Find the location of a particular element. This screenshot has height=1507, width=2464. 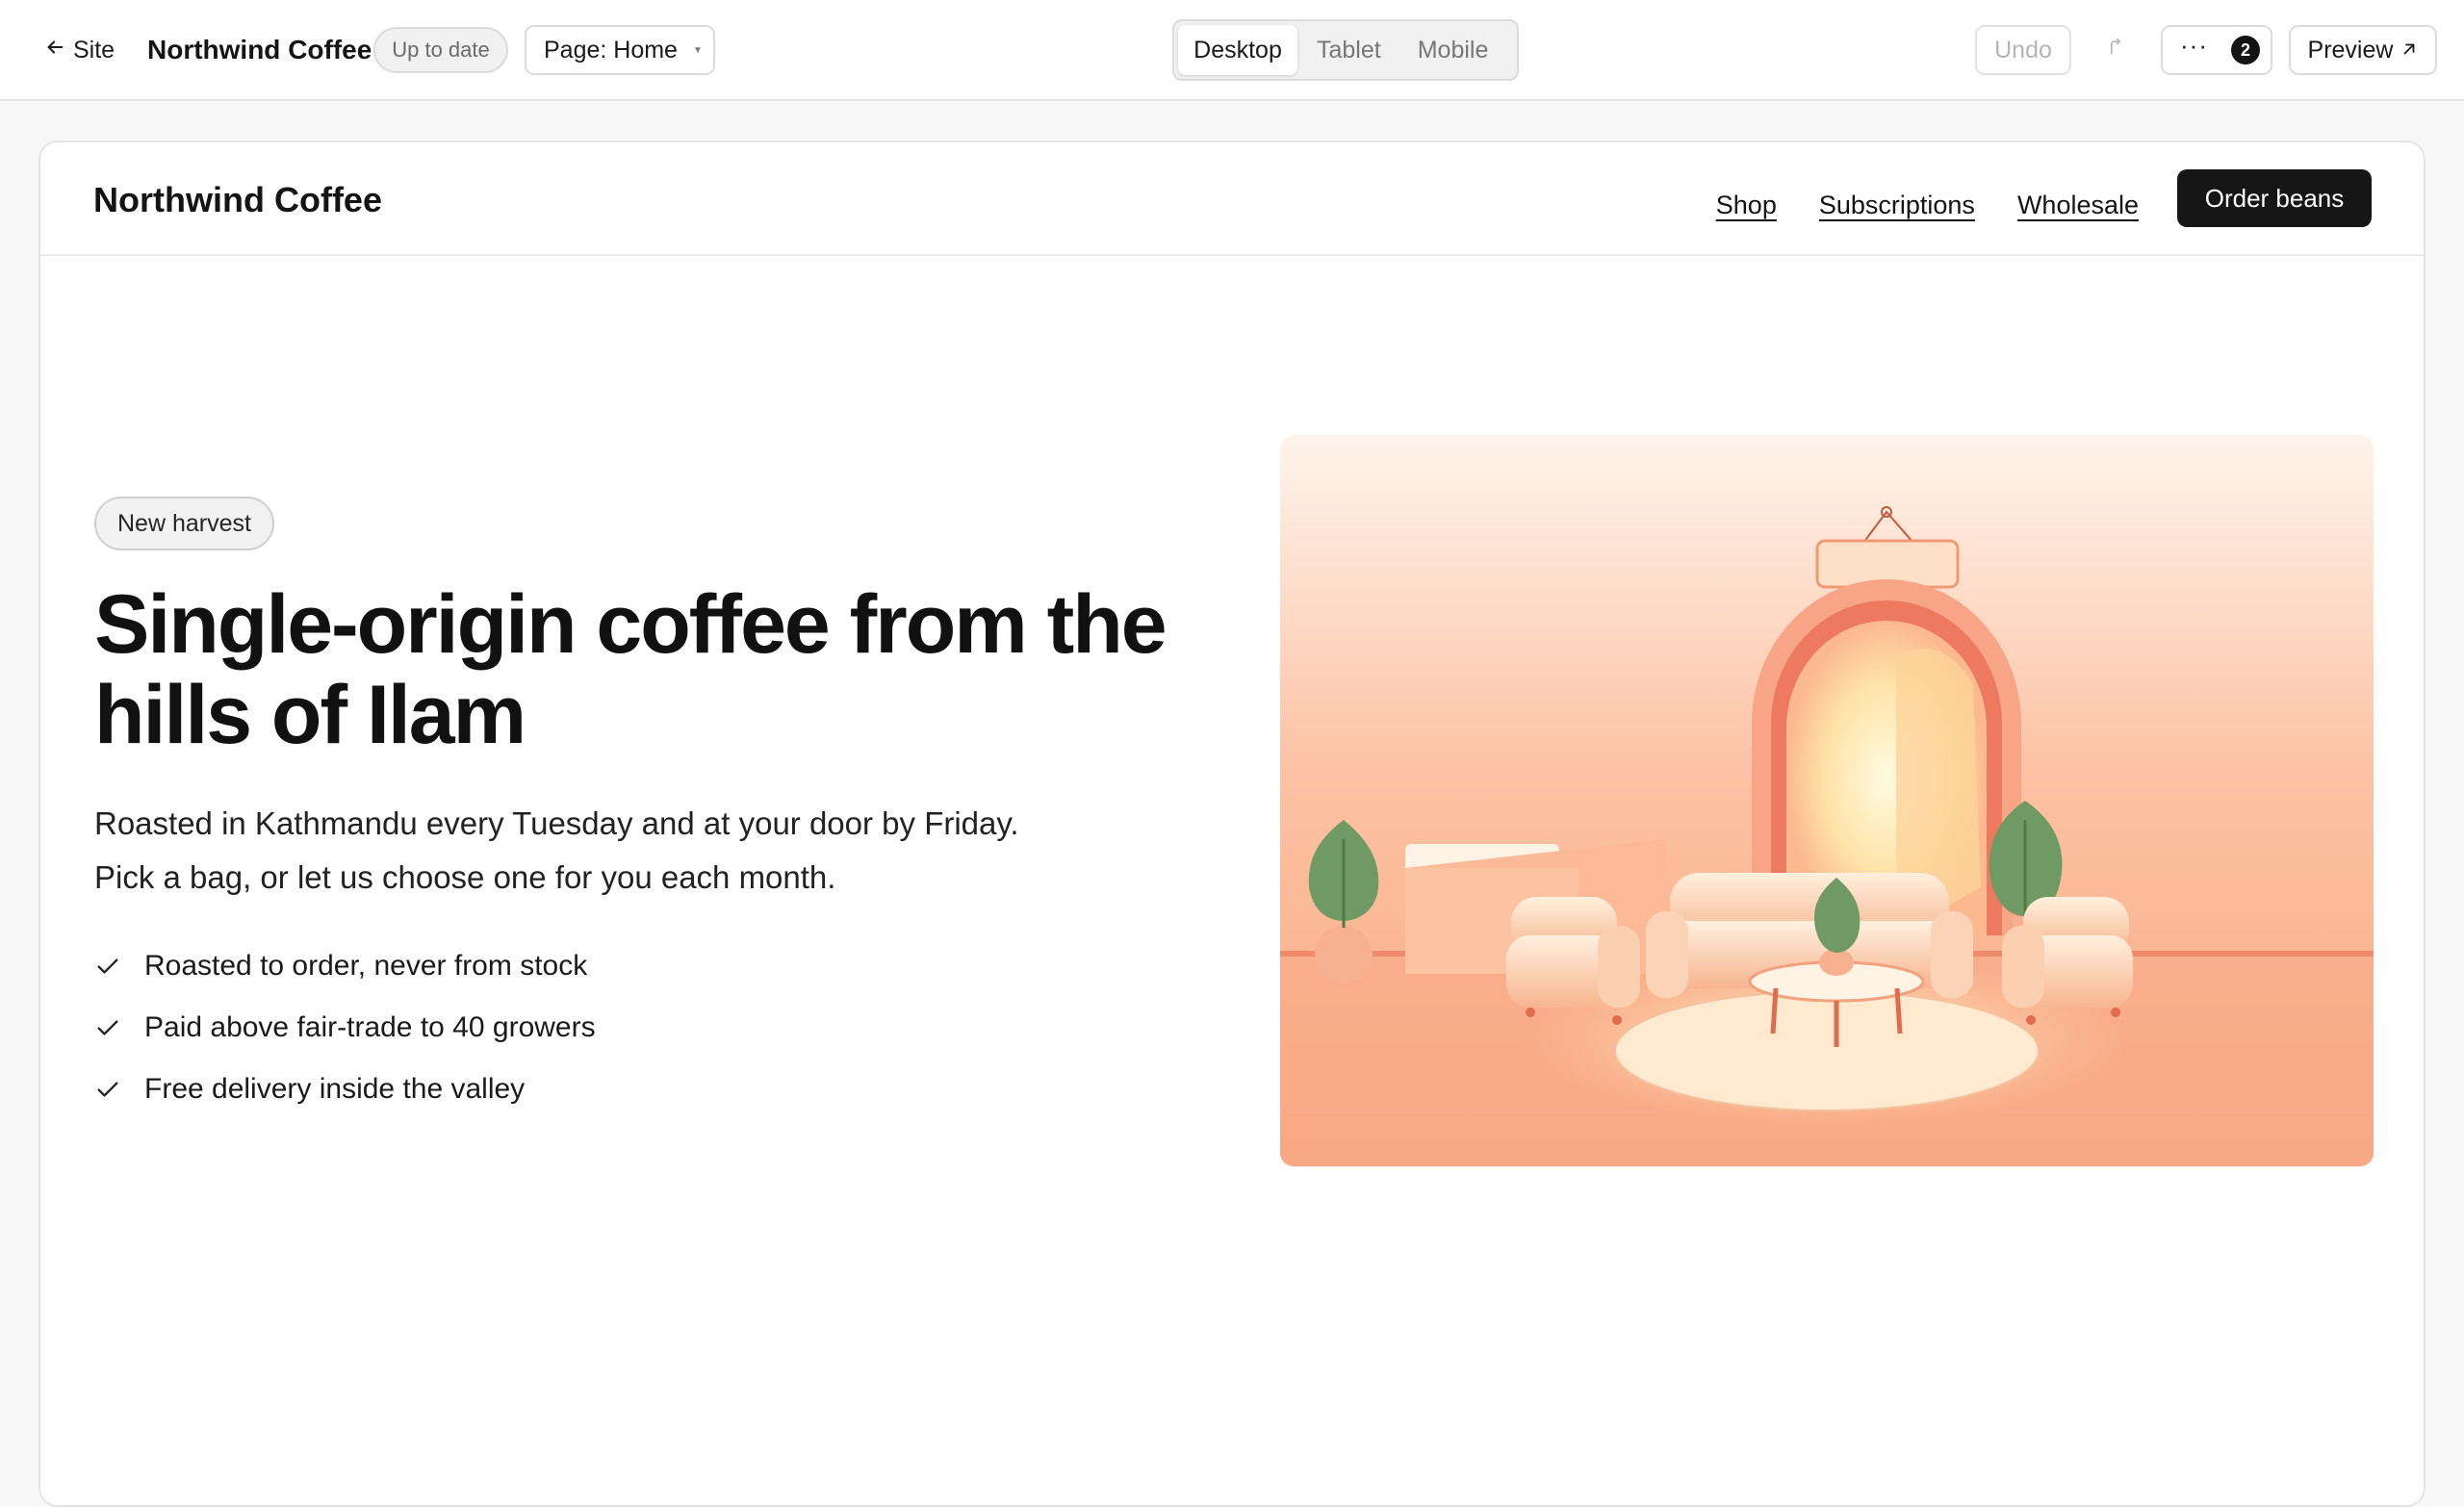

list-item: Paid above fair-trade to 40 growers is located at coordinates (345, 1028).